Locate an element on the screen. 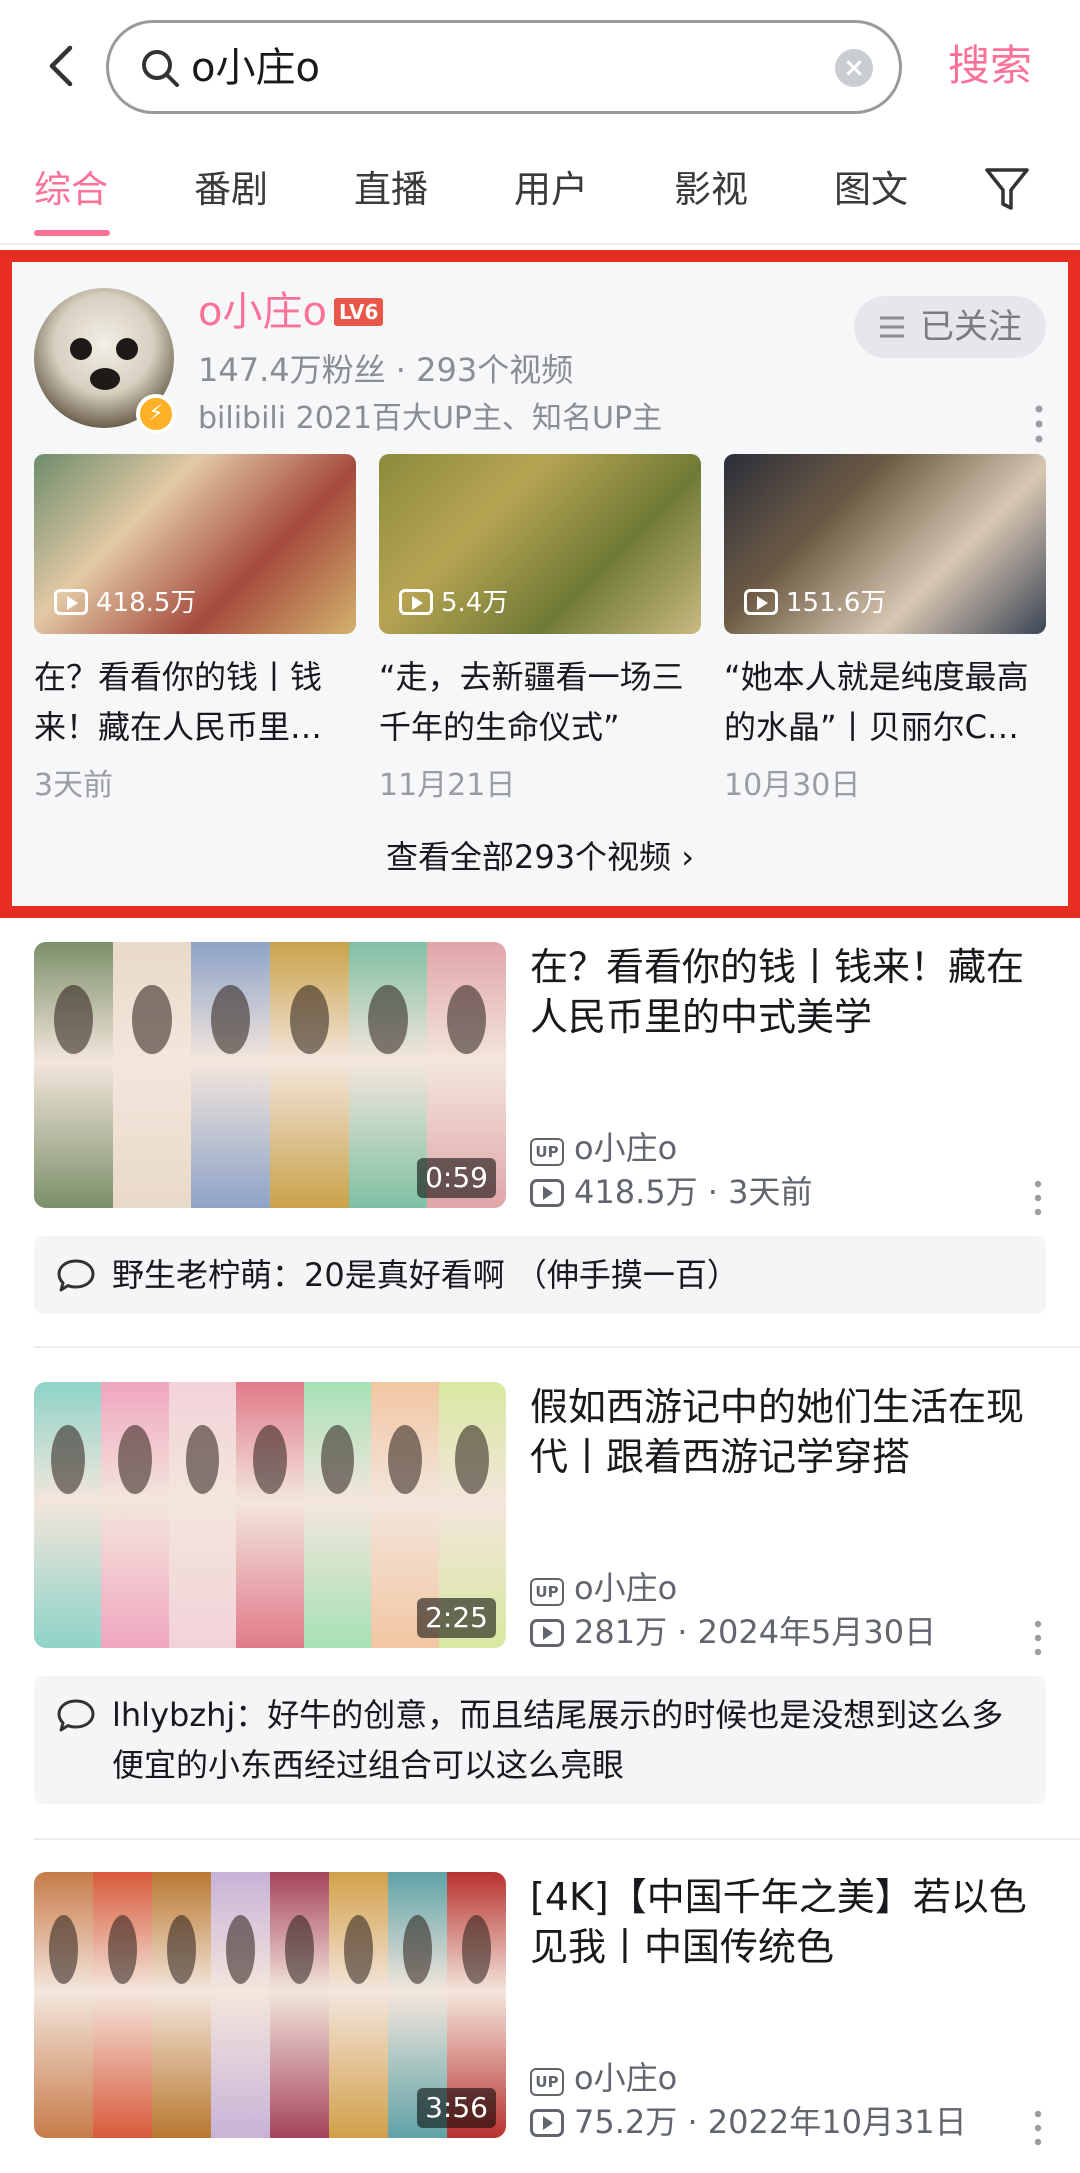  user-name: o小庄o is located at coordinates (262, 312).